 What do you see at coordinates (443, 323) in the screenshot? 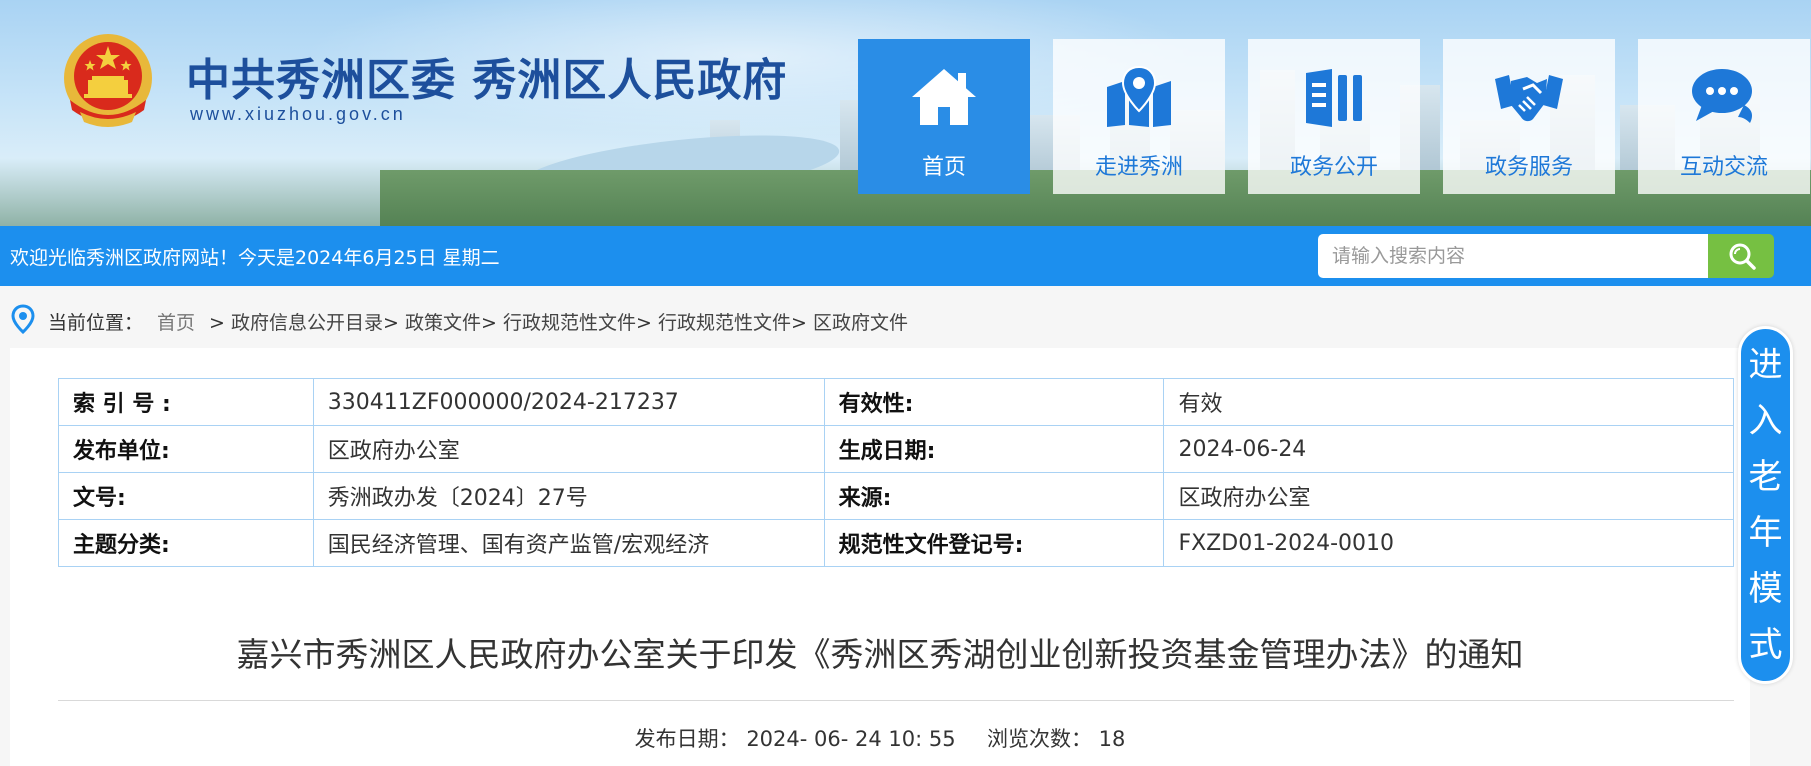
I see `breadcrumb-item-policy-docs: 政策文件` at bounding box center [443, 323].